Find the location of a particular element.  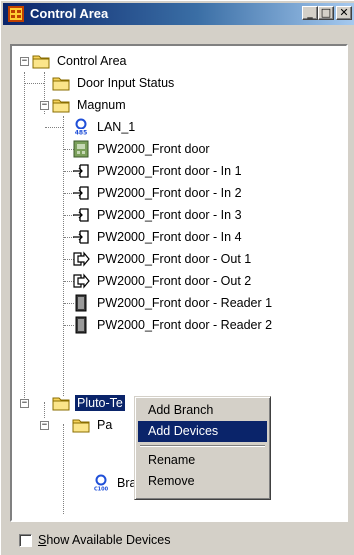

context-menu: Add Branch Add Devices Rename Remove is located at coordinates (202, 448).